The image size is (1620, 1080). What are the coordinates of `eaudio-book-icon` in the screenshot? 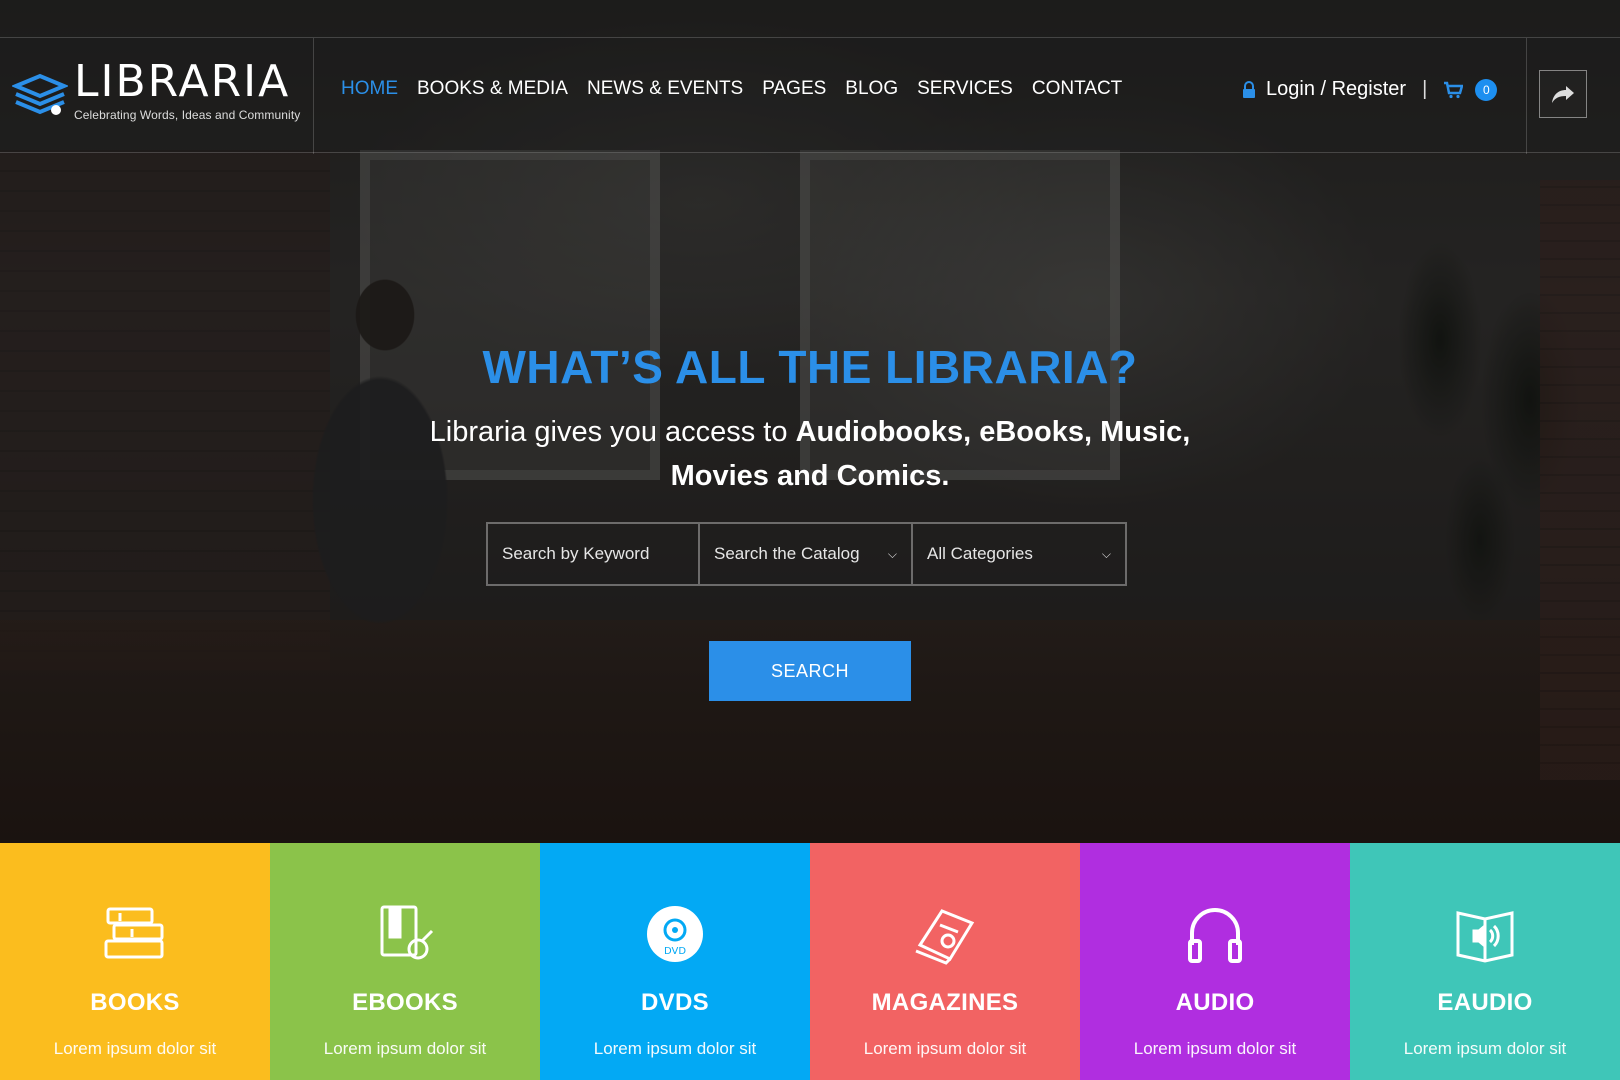 It's located at (1485, 937).